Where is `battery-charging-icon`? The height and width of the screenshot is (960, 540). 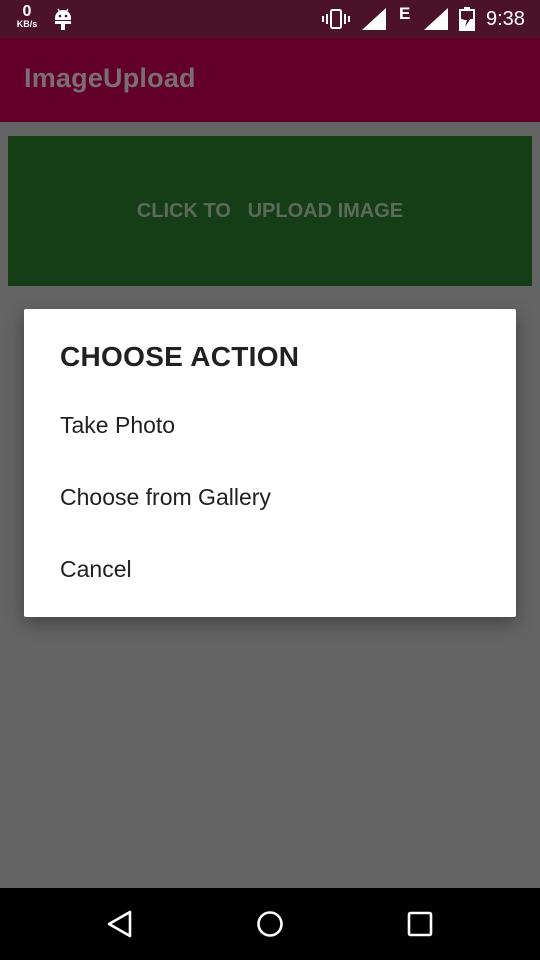 battery-charging-icon is located at coordinates (467, 19).